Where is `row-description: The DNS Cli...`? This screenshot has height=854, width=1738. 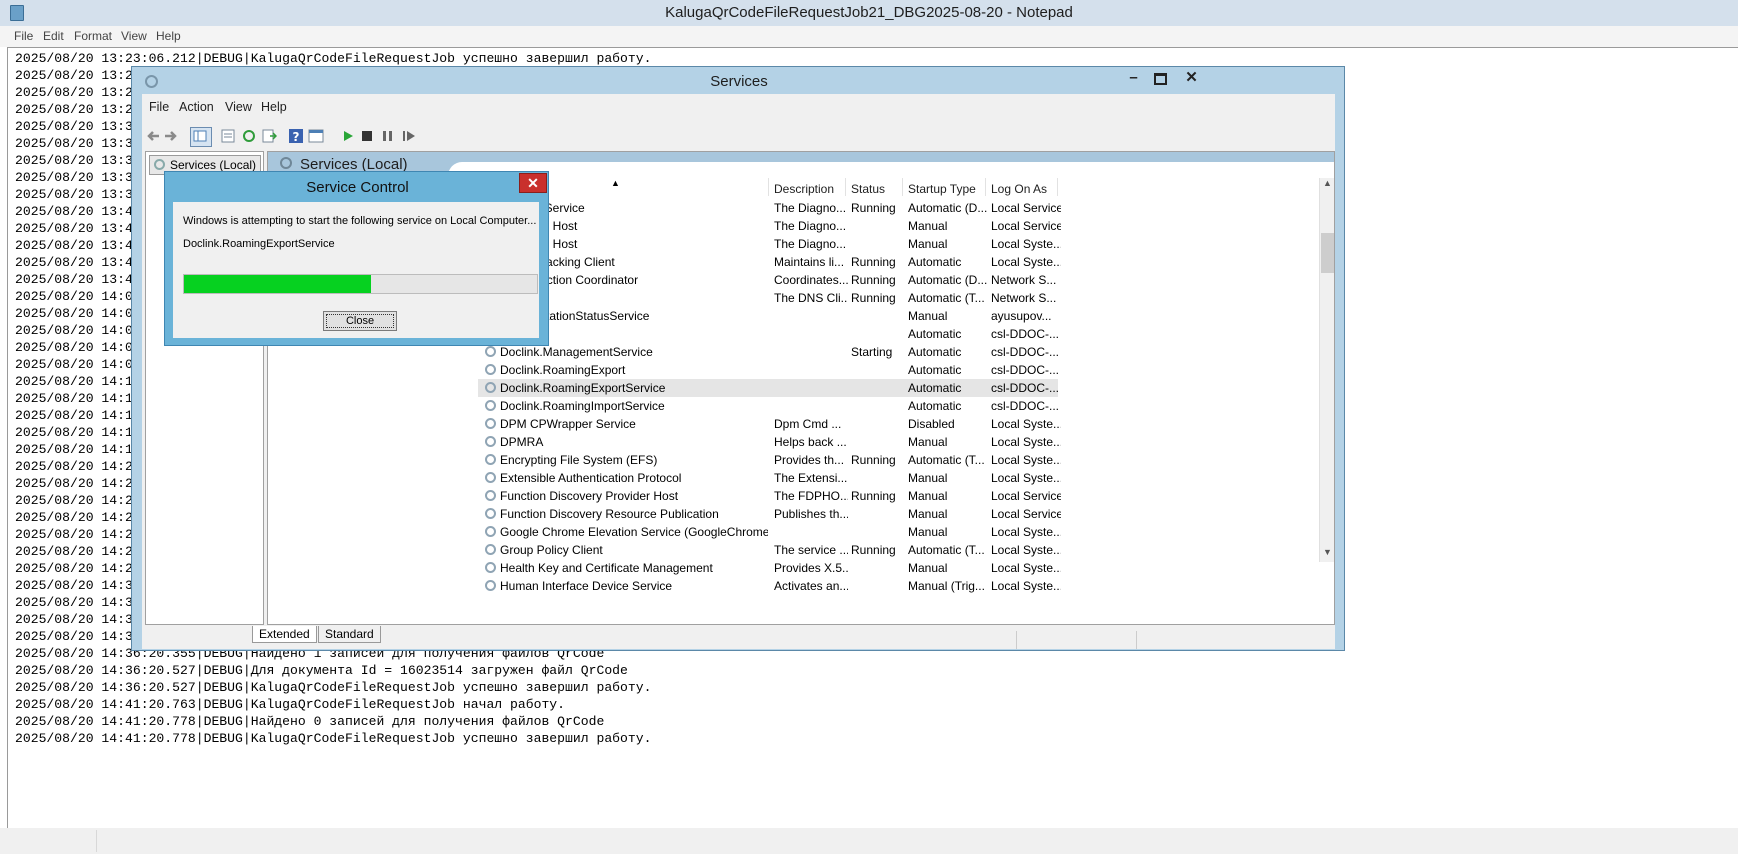
row-description: The DNS Cli... is located at coordinates (811, 298).